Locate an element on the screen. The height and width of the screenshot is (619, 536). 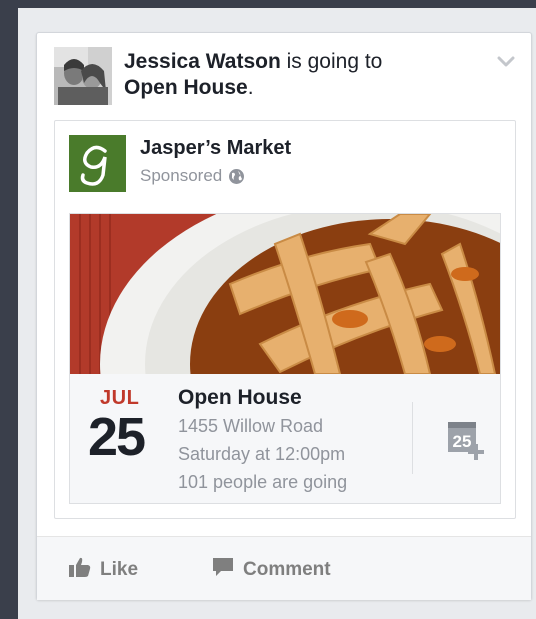
thumbs-up-icon is located at coordinates (80, 570).